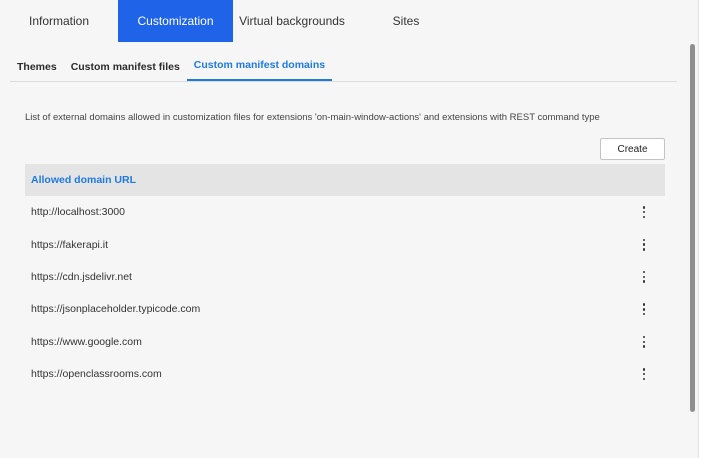 This screenshot has width=705, height=458. What do you see at coordinates (70, 244) in the screenshot?
I see `domain-url: https://fakerapi.it` at bounding box center [70, 244].